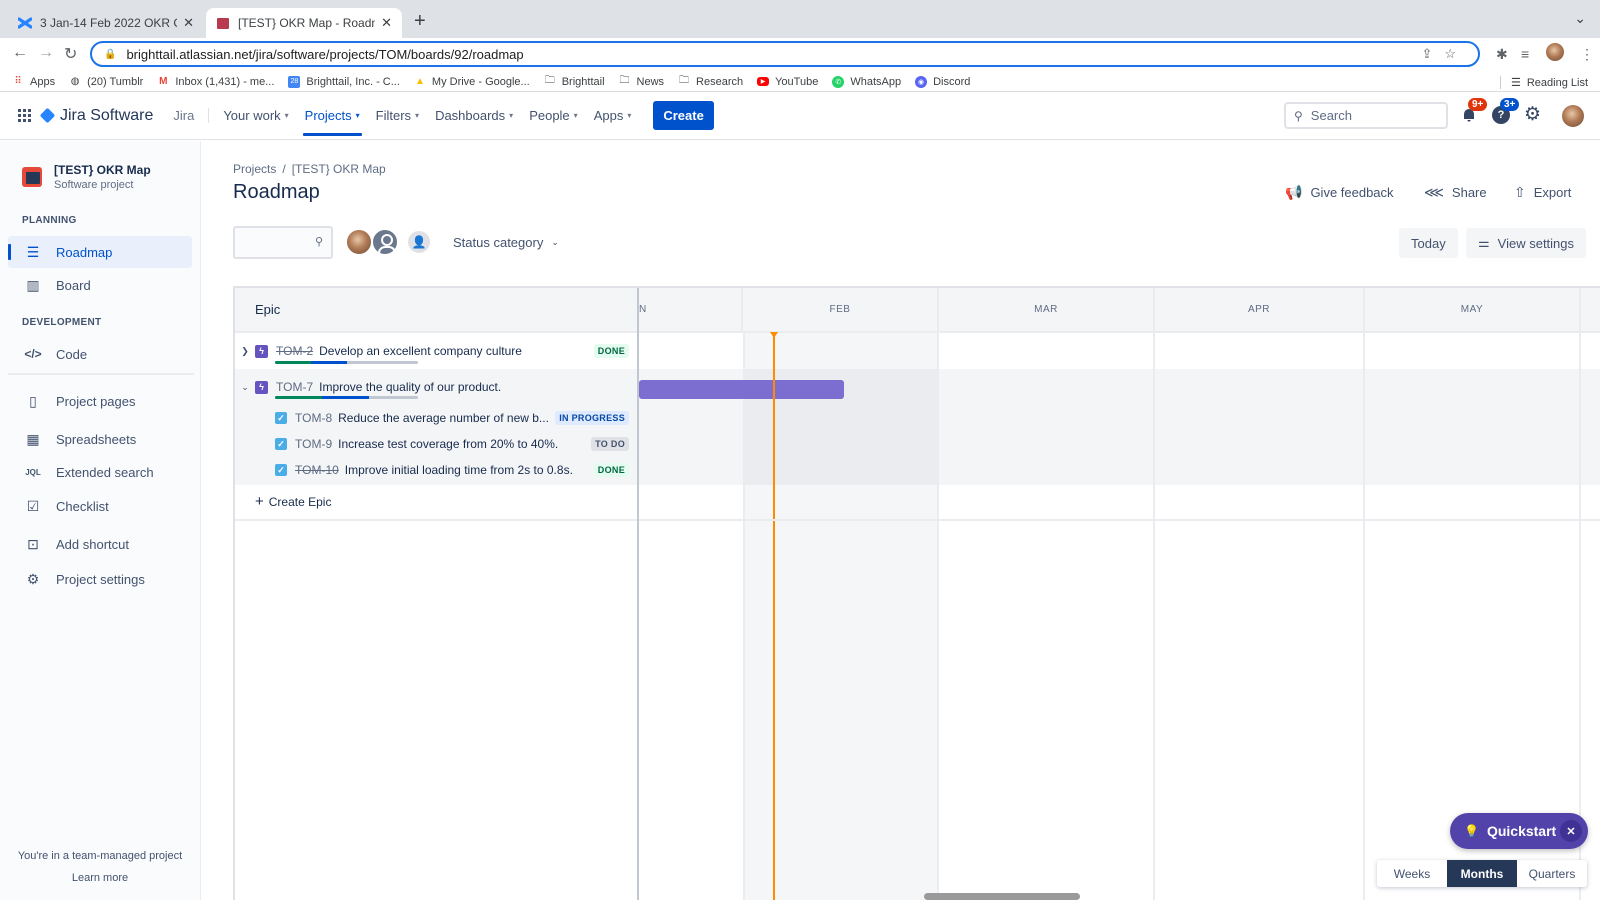  Describe the element at coordinates (1580, 18) in the screenshot. I see `tab-search-chevron-icon: ⌄` at that location.